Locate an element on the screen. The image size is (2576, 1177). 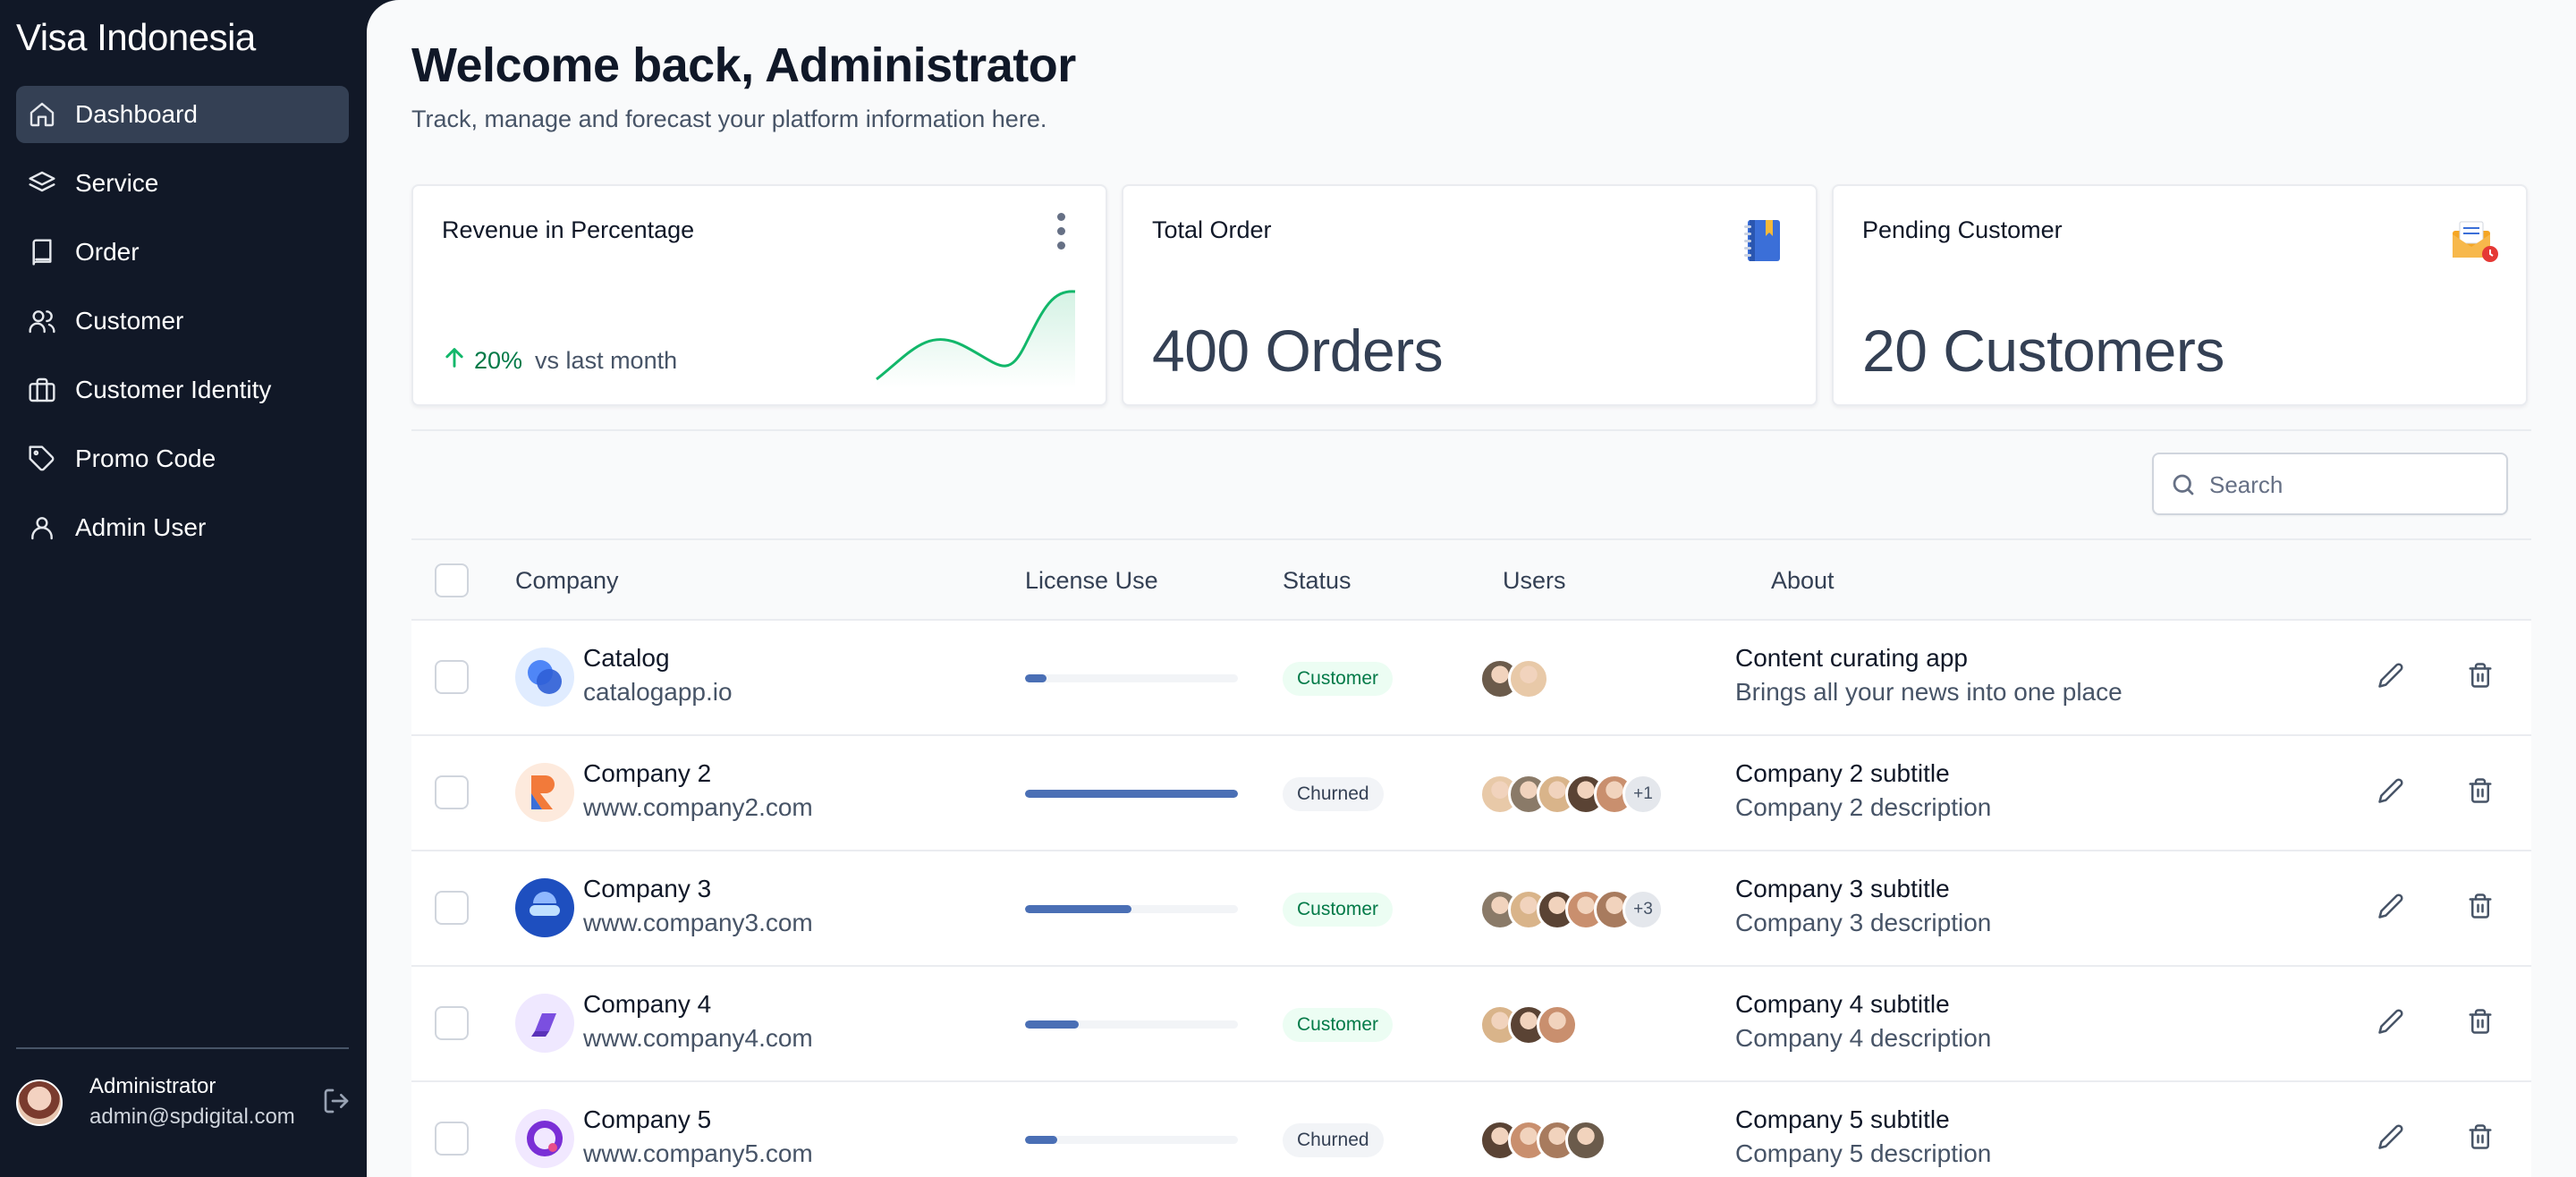
sidebar-item-admin-user: Admin User is located at coordinates (182, 527).